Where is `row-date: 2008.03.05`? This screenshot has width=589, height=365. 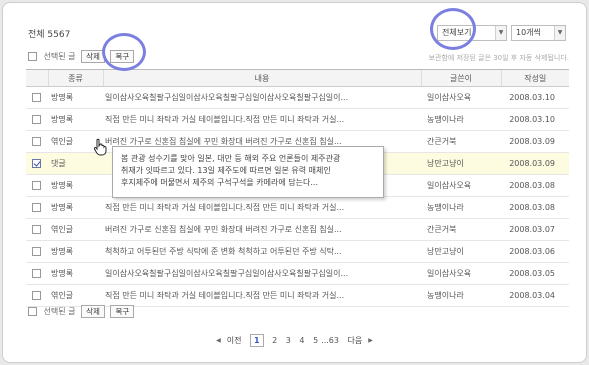
row-date: 2008.03.05 is located at coordinates (535, 273).